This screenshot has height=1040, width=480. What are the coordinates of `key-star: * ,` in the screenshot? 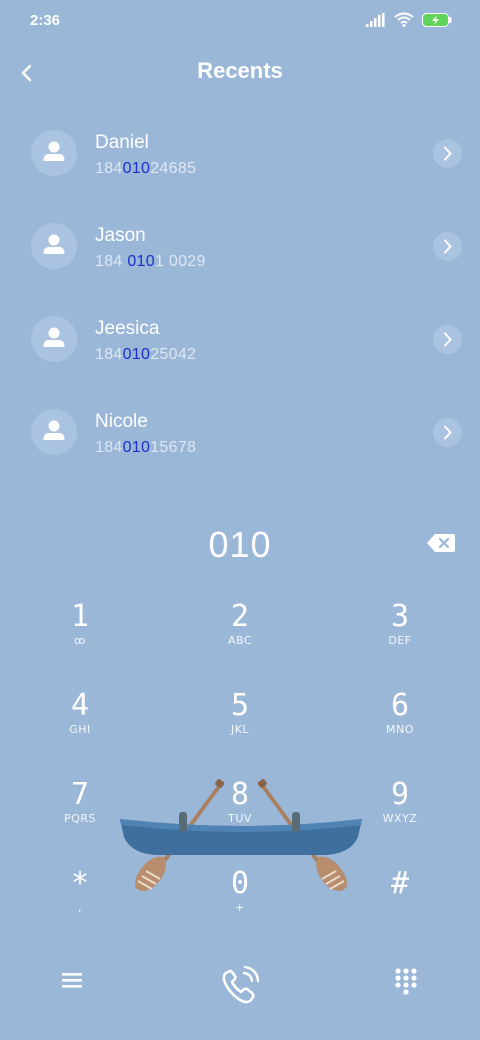 It's located at (80, 907).